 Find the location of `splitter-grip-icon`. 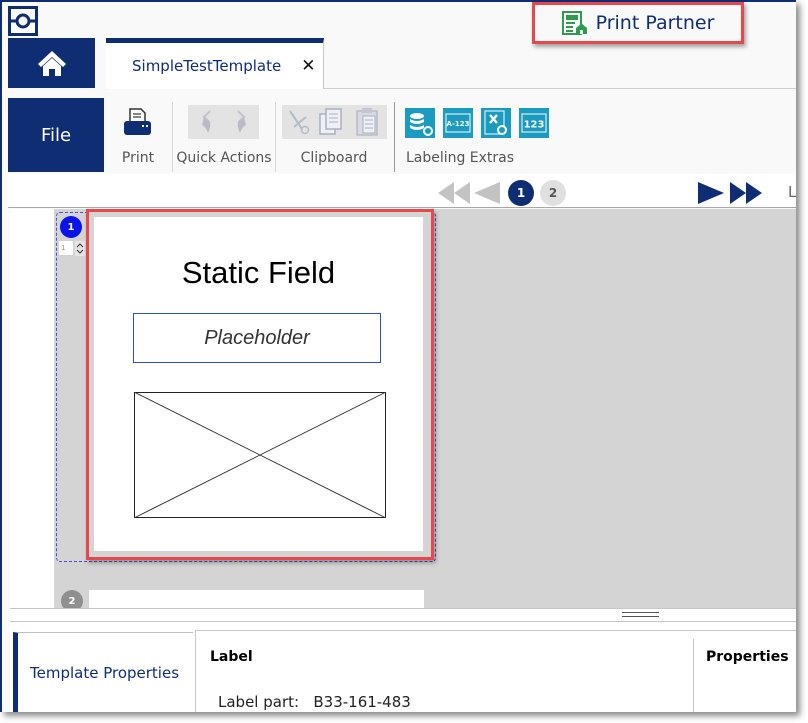

splitter-grip-icon is located at coordinates (640, 614).